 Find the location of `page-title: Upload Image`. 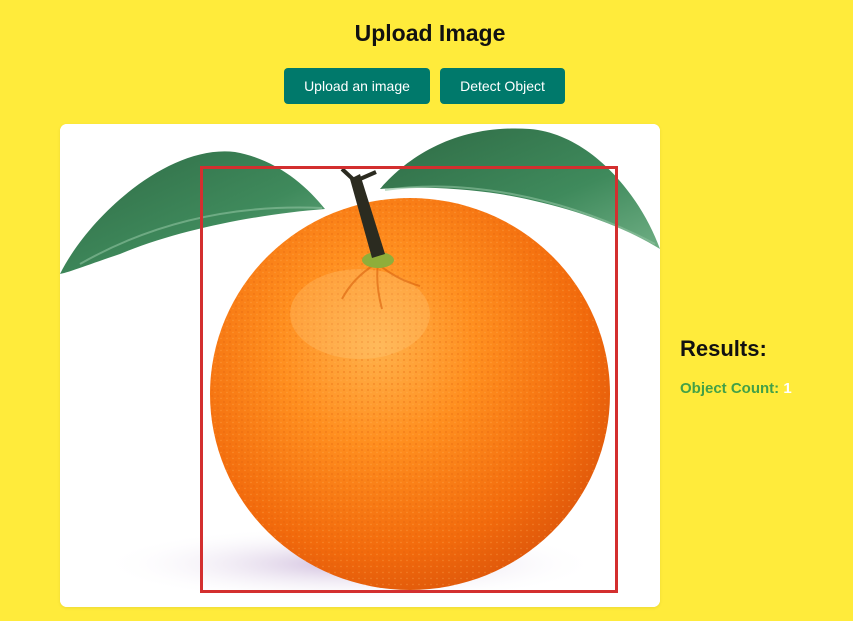

page-title: Upload Image is located at coordinates (430, 33).